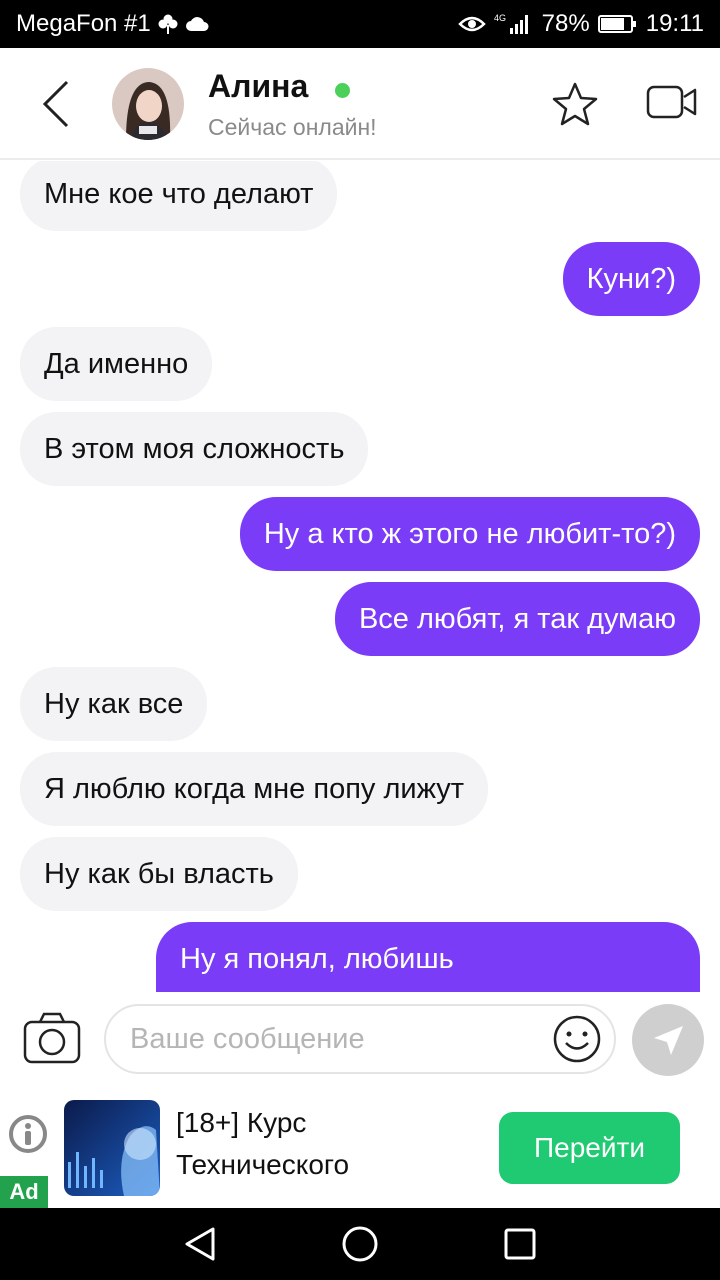 This screenshot has height=1280, width=720. I want to click on message-incoming: Я люблю когда мне попу лижут, so click(254, 789).